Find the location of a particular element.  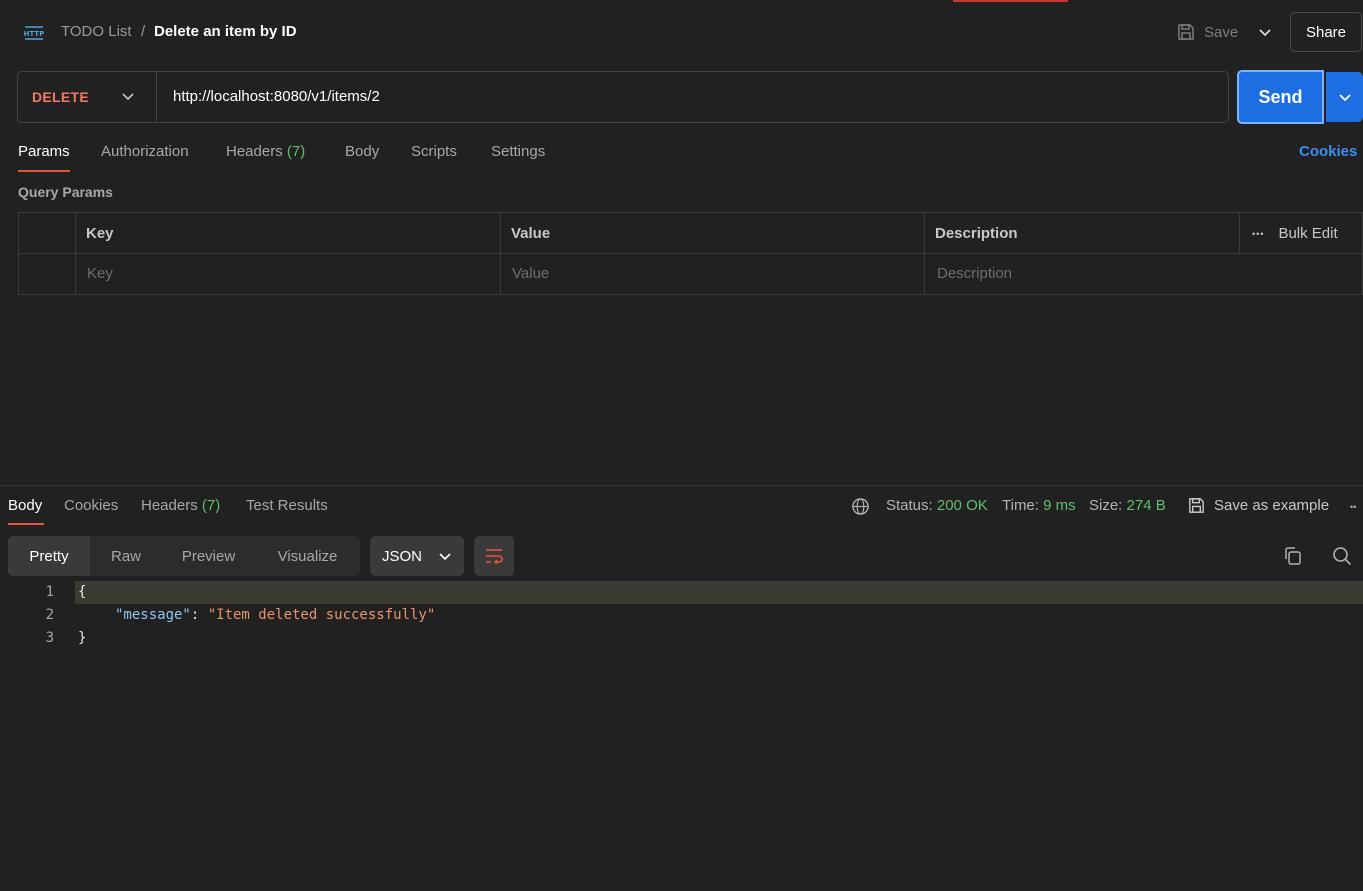

more-options-icon: •• is located at coordinates (1353, 507).